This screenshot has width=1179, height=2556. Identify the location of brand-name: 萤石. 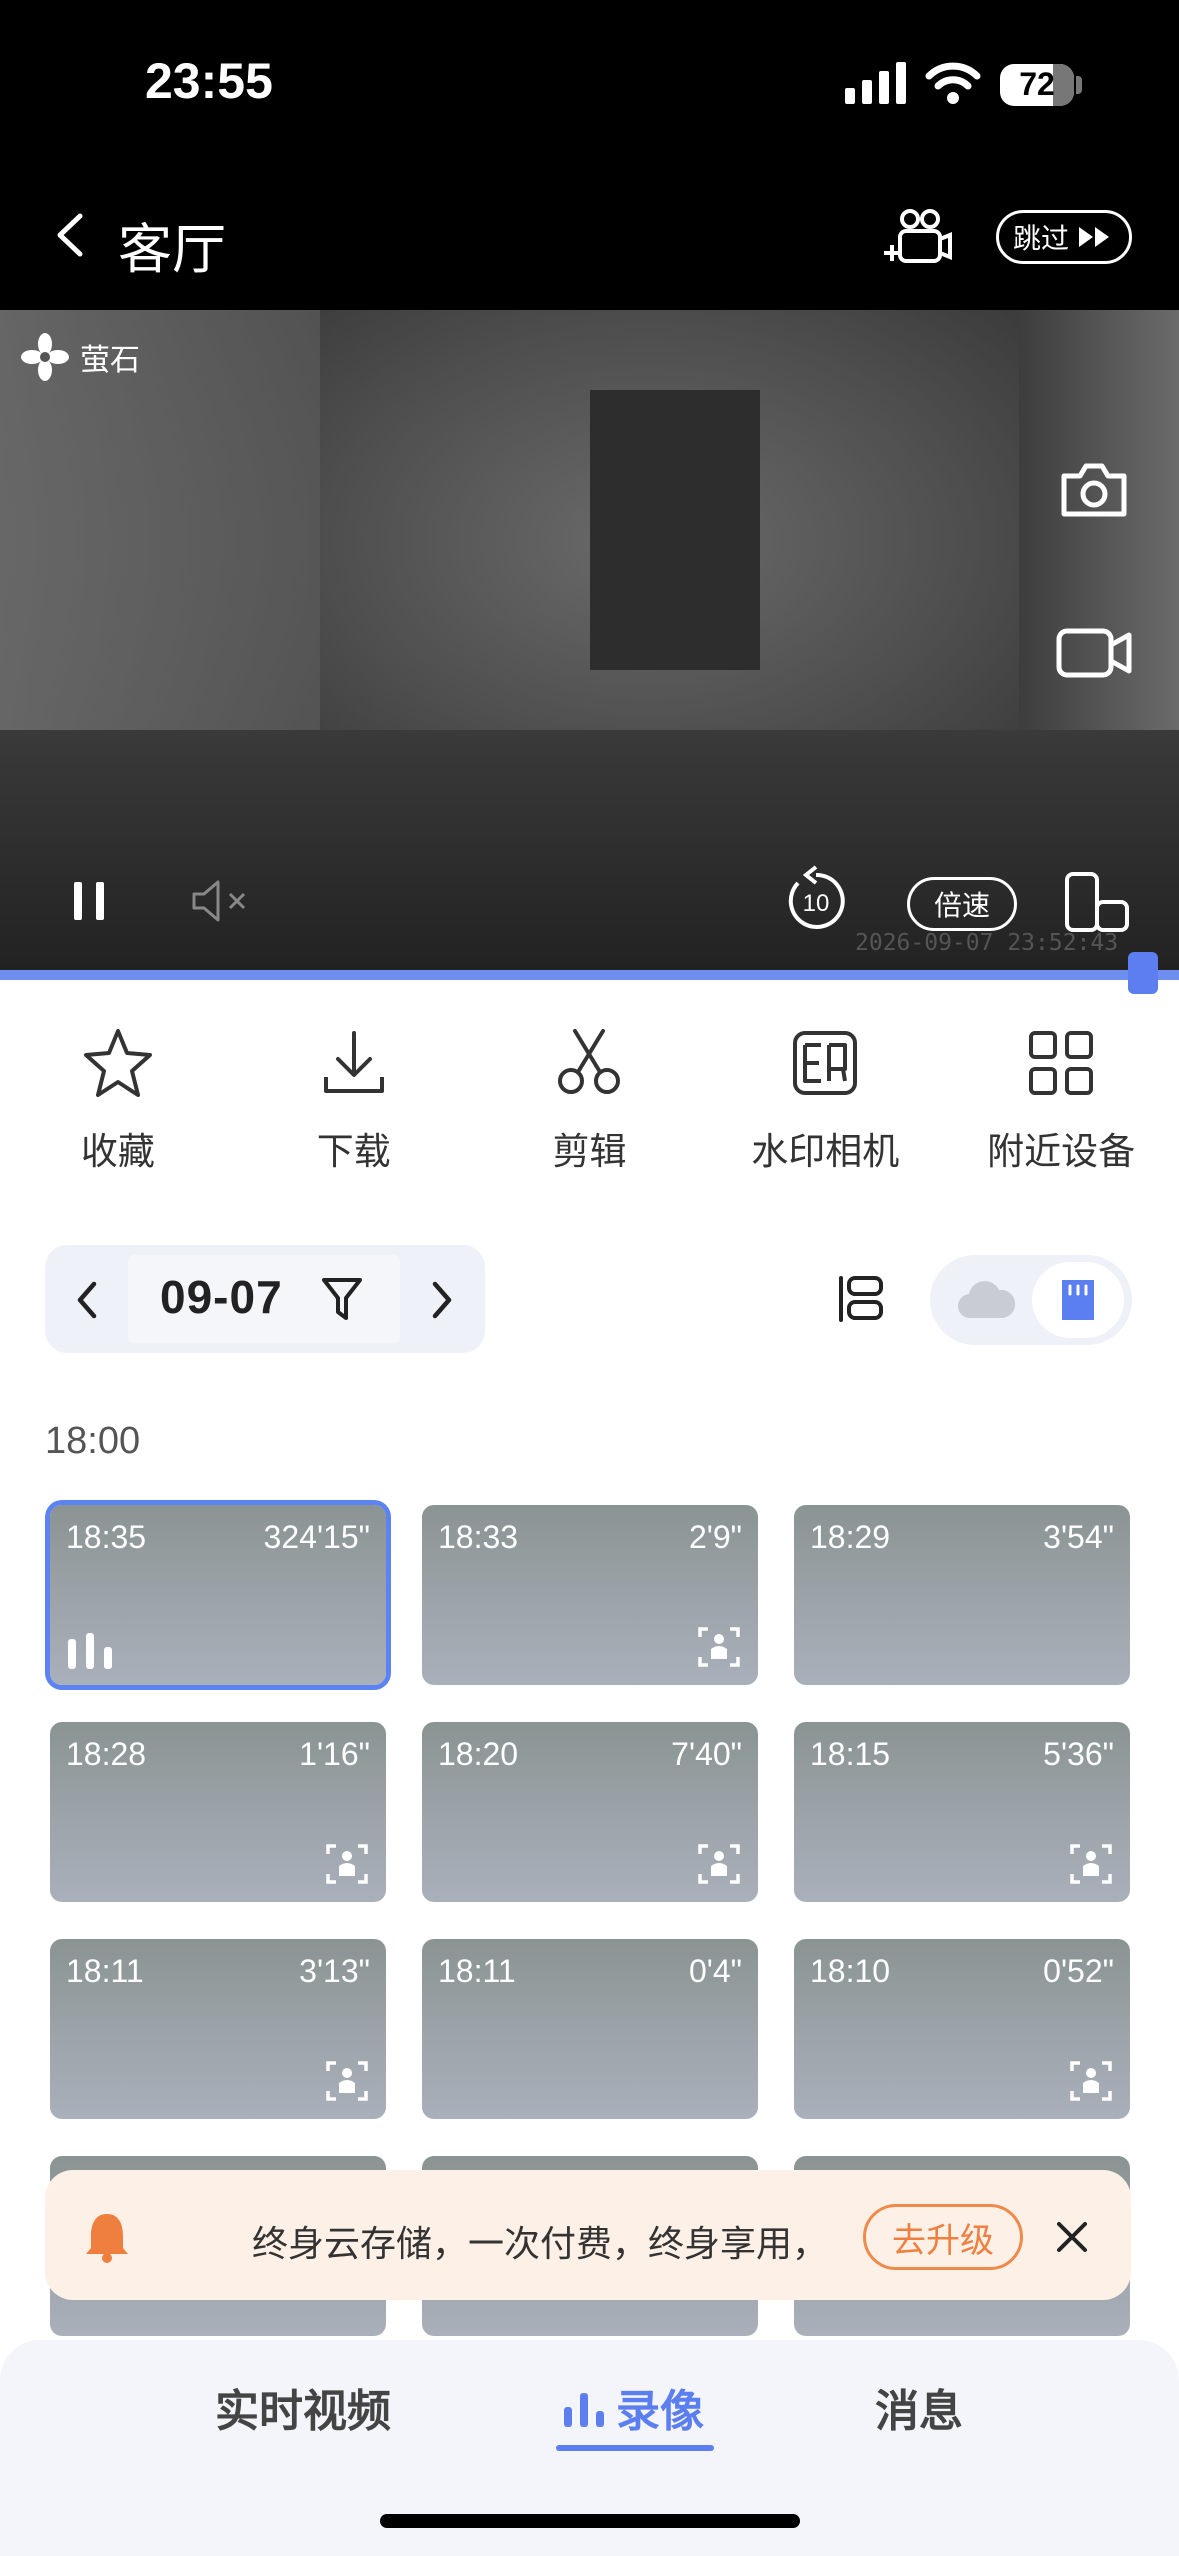
(110, 360).